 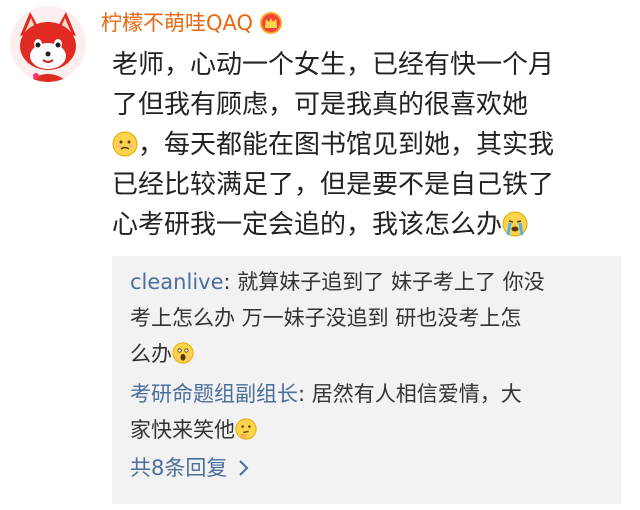 I want to click on post-line: ，每天都能在图书馆见到她，其实我, so click(x=364, y=145).